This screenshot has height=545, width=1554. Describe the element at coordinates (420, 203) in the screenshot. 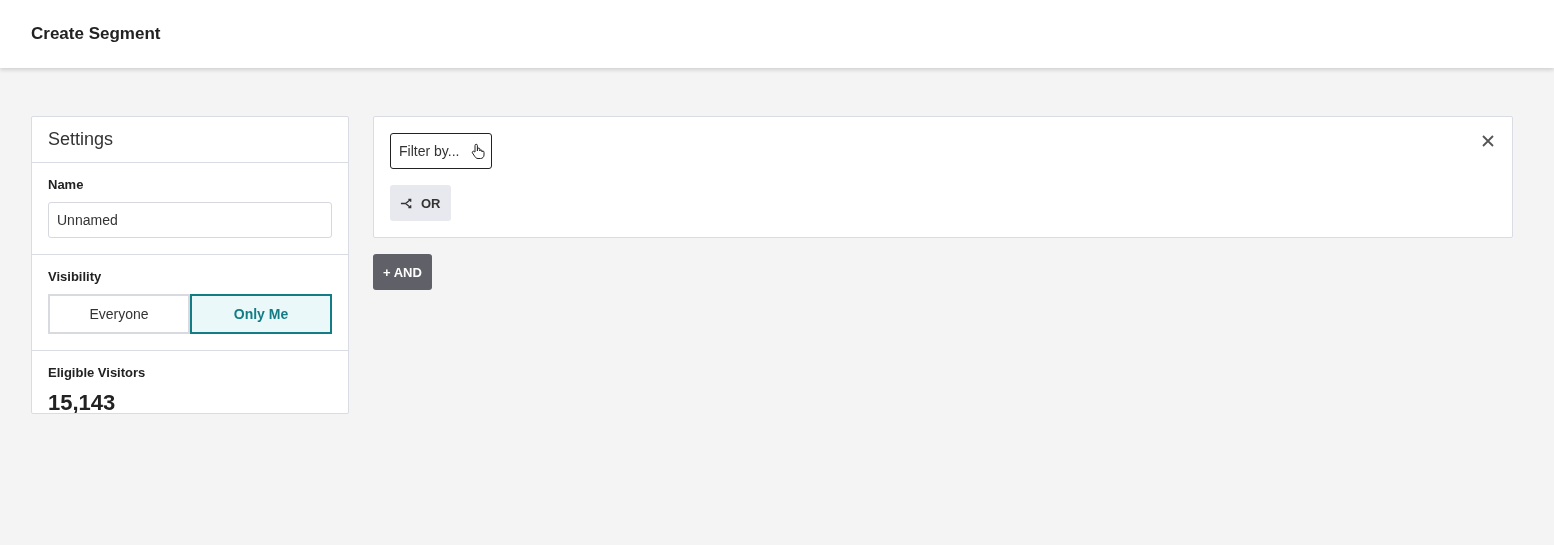

I see `or-button: OR` at that location.